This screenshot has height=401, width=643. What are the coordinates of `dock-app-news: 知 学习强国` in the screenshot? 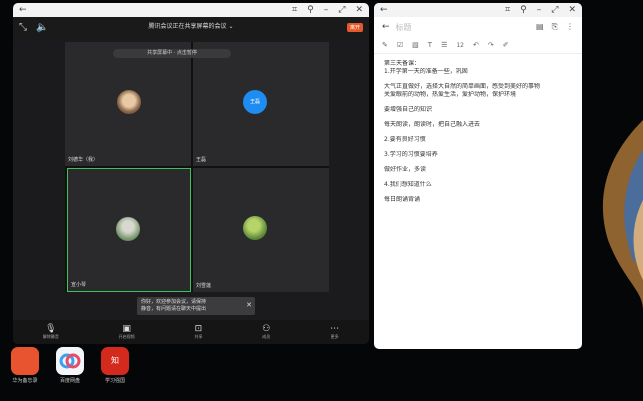 It's located at (115, 365).